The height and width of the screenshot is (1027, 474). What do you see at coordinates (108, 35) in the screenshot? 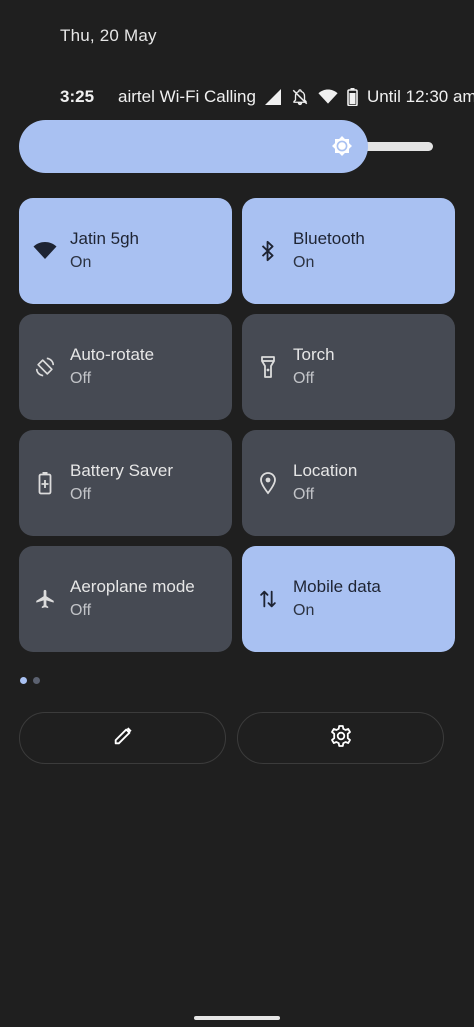
I see `date-label: Thu, 20 May` at bounding box center [108, 35].